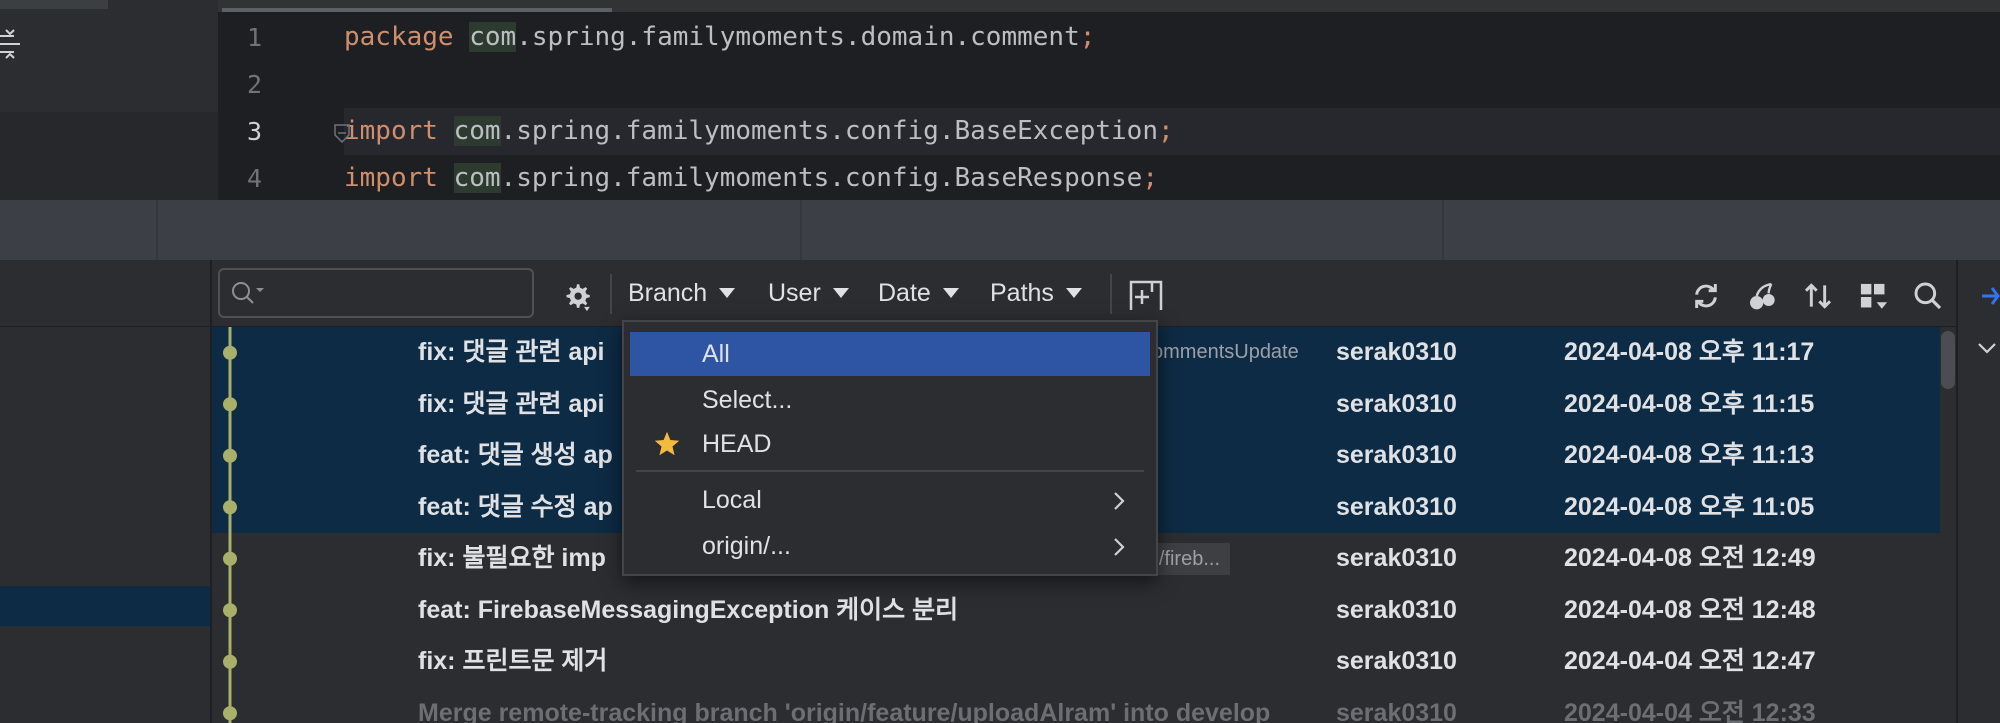  I want to click on commit-date: 2024-04-08 오전 12:49, so click(1690, 558).